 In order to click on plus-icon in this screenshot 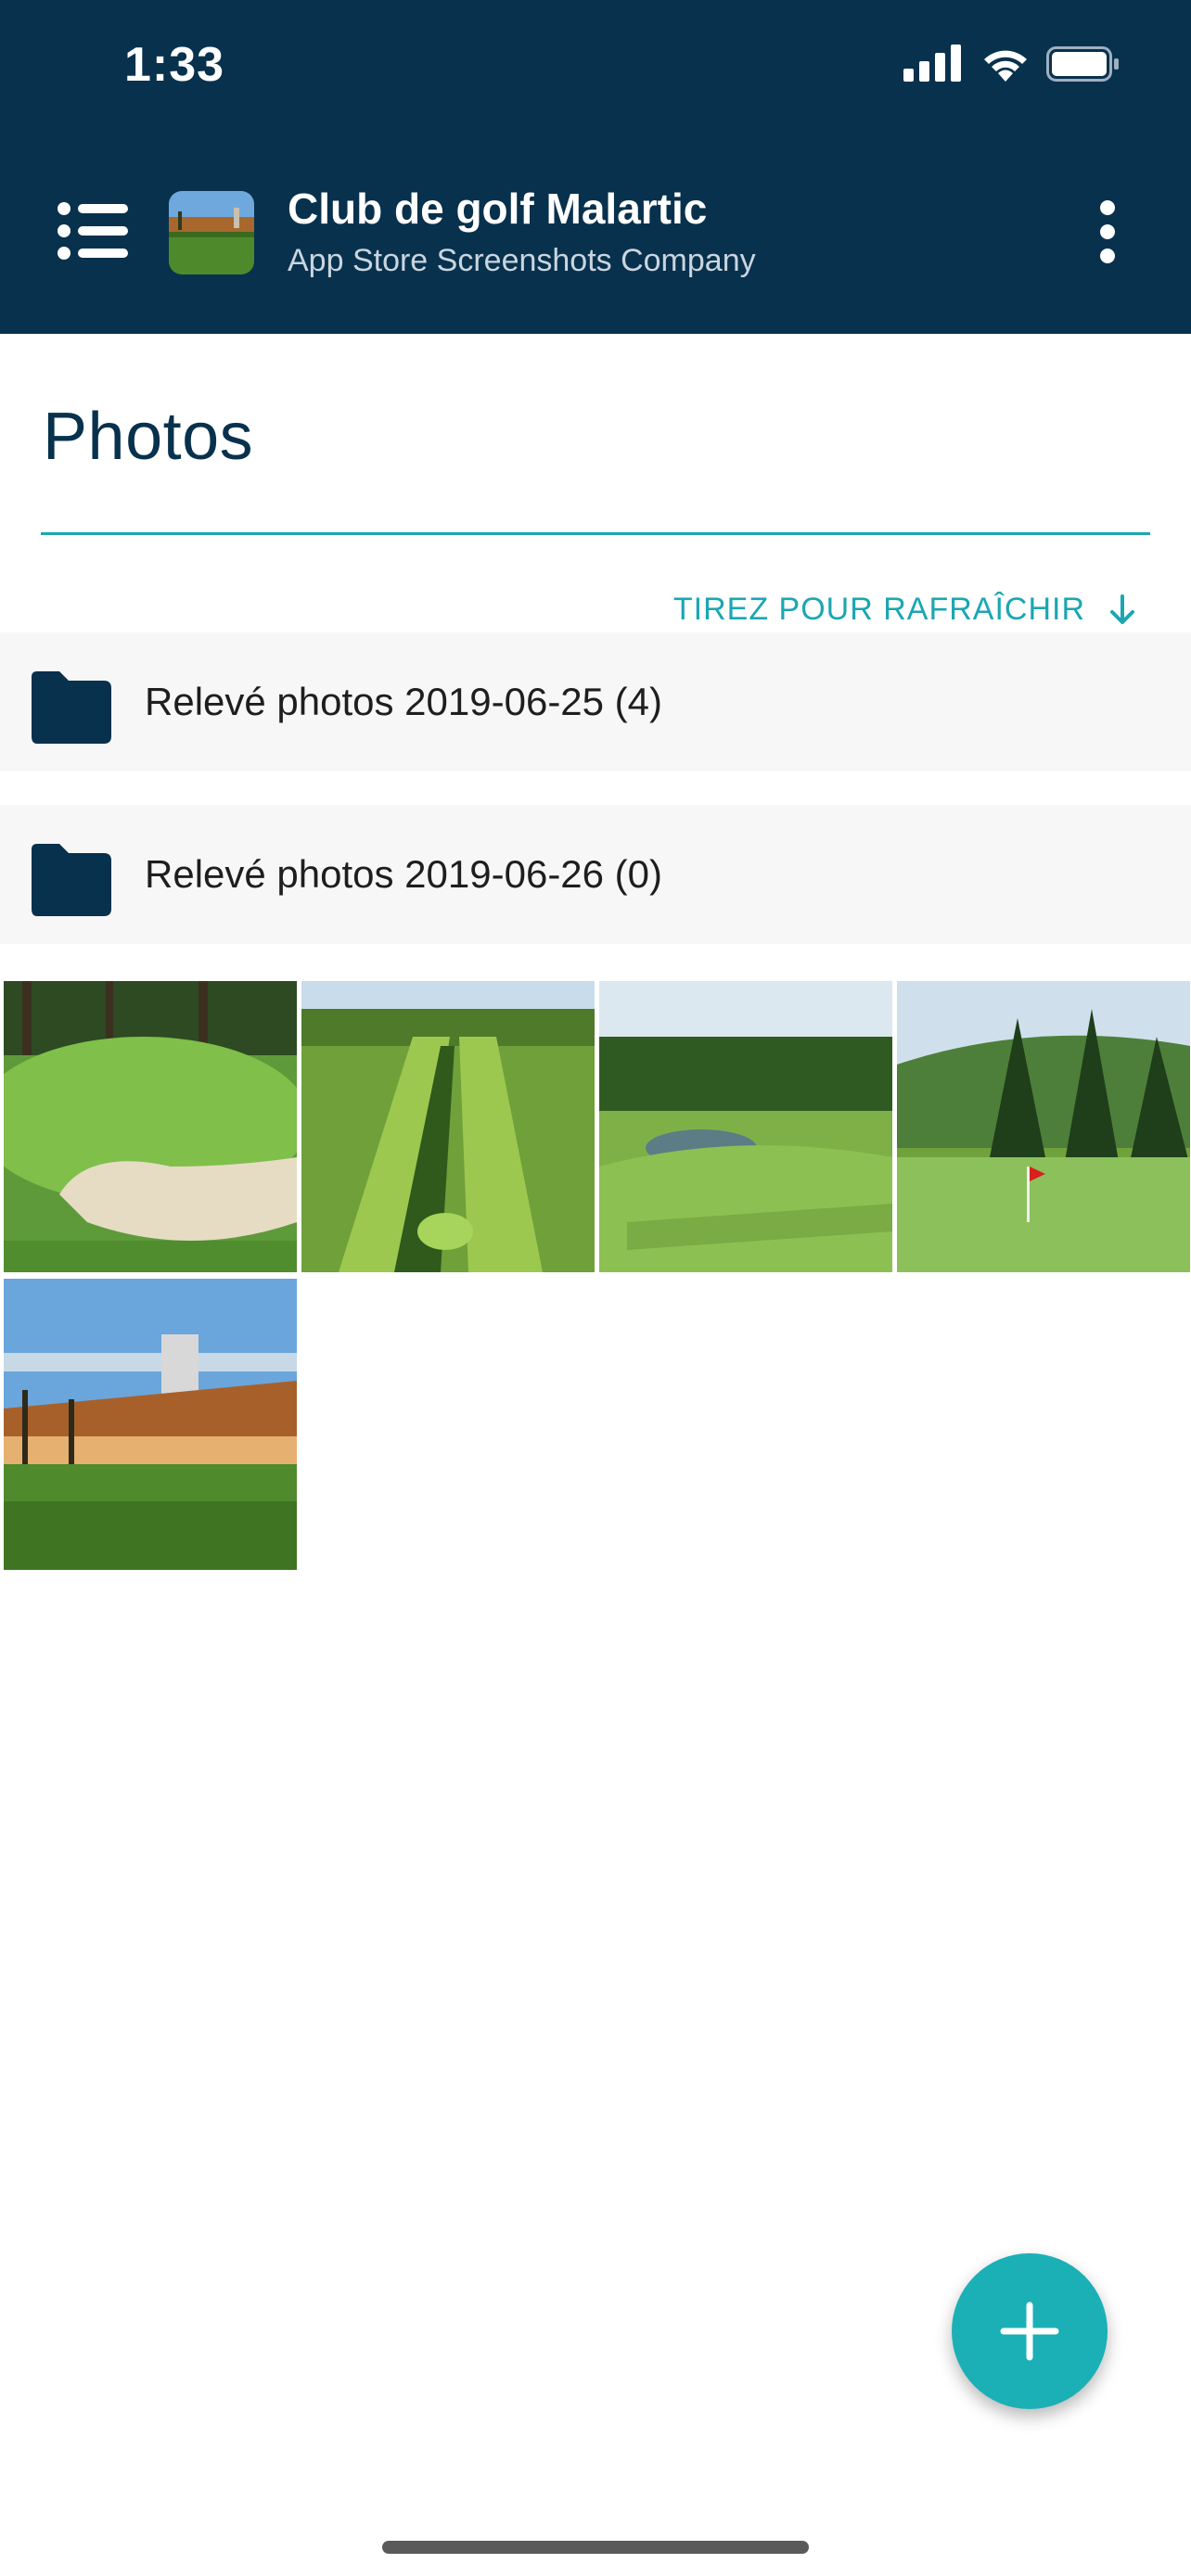, I will do `click(1029, 2331)`.